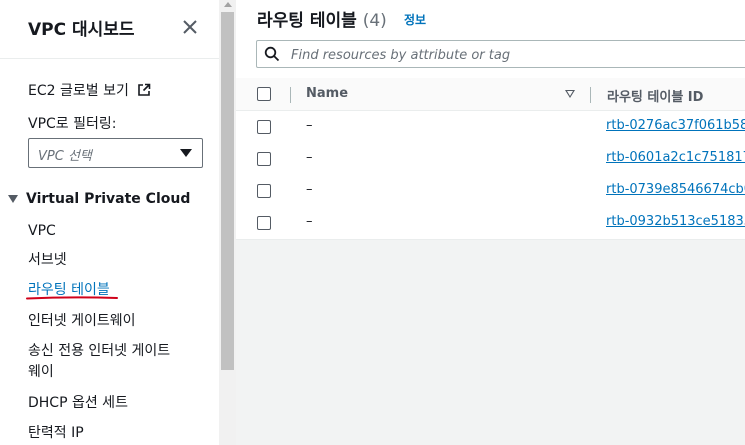 The width and height of the screenshot is (745, 445). What do you see at coordinates (115, 153) in the screenshot?
I see `vpc-filter-select: VPC 선택` at bounding box center [115, 153].